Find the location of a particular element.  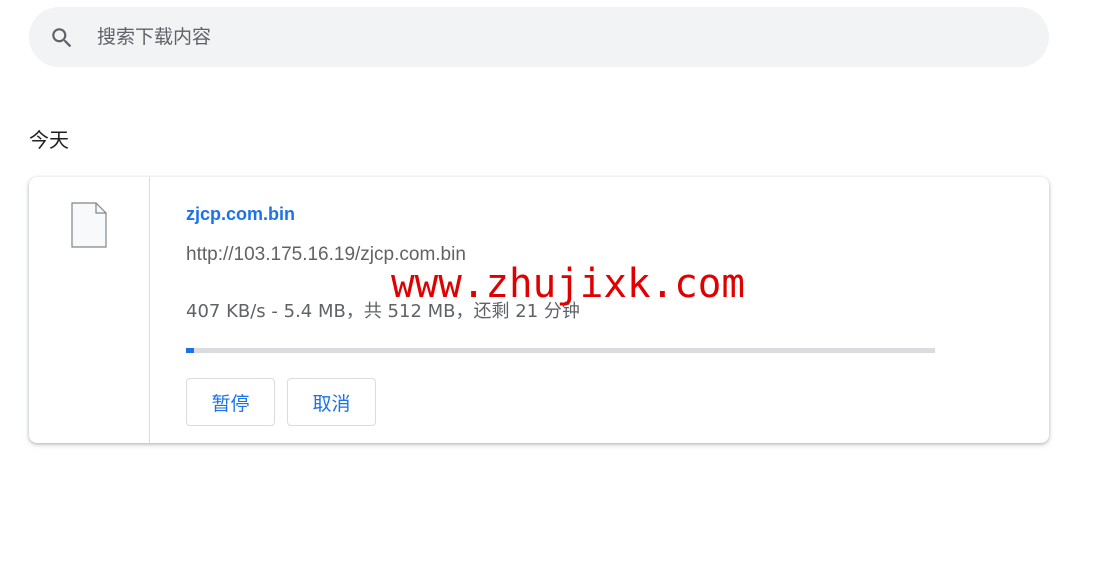

file-name-link: zjcp.com.bin is located at coordinates (240, 214).